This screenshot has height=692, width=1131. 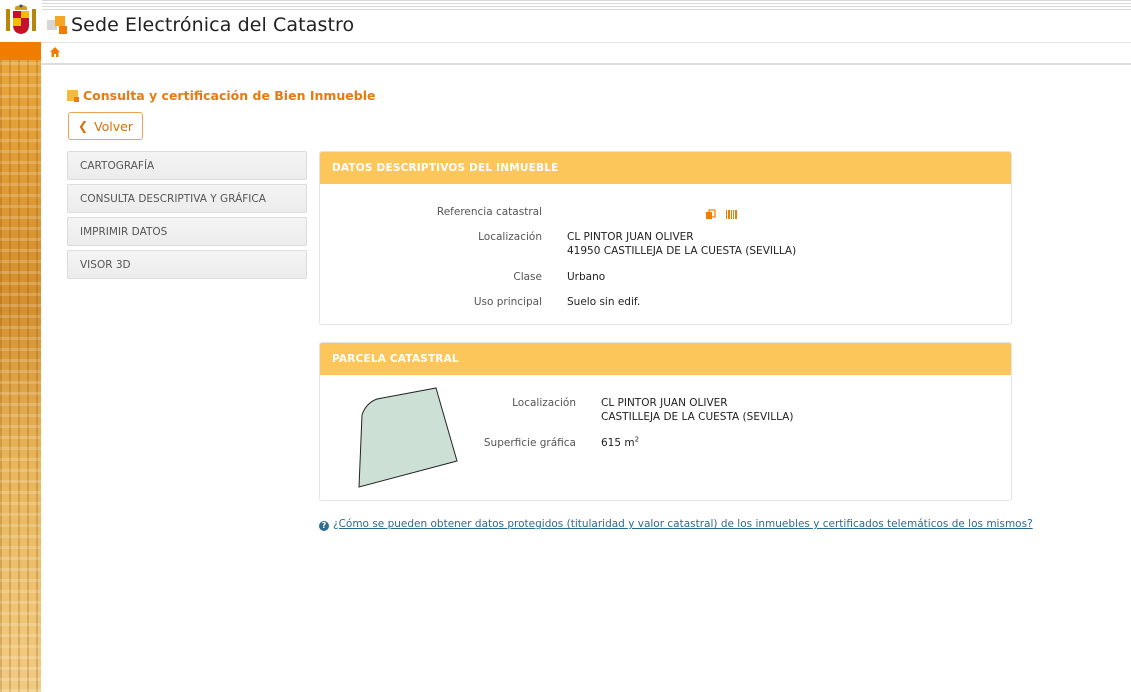 What do you see at coordinates (731, 212) in the screenshot?
I see `barcode-icon` at bounding box center [731, 212].